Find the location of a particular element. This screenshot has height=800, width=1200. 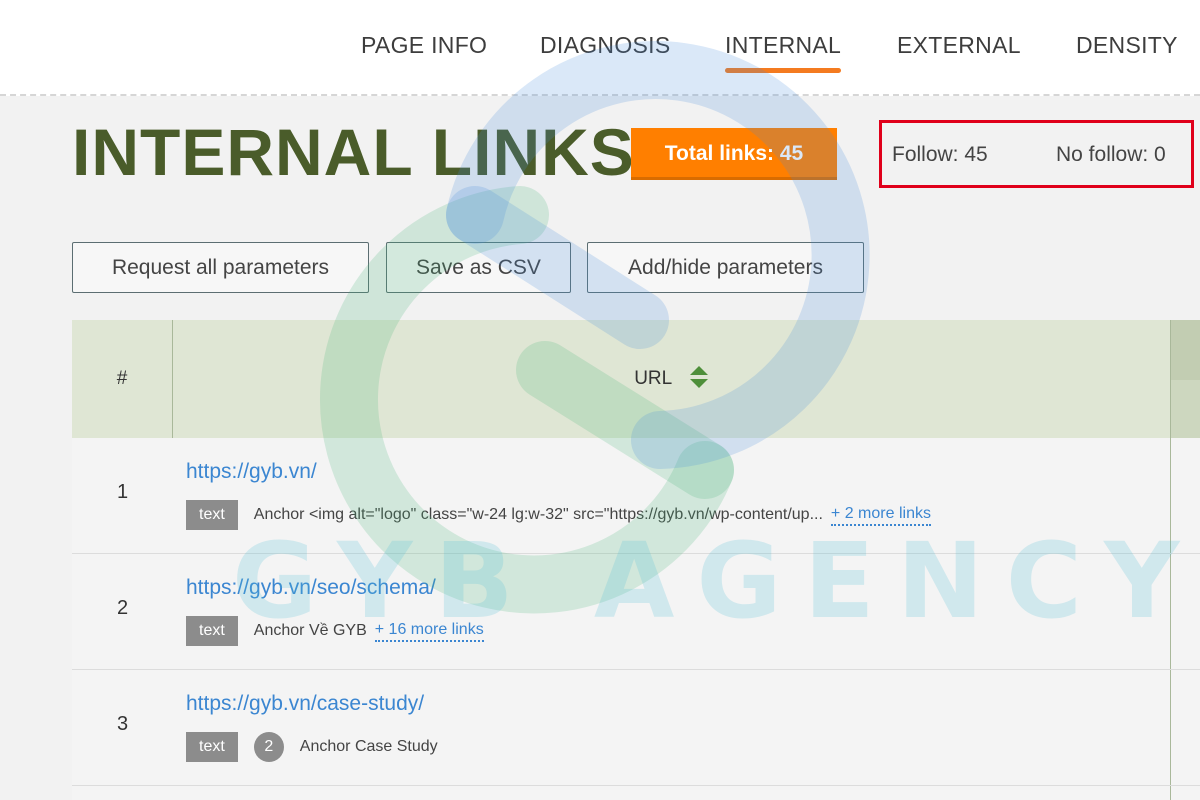

row-url-link: https://gyb.vn/ is located at coordinates (251, 472).